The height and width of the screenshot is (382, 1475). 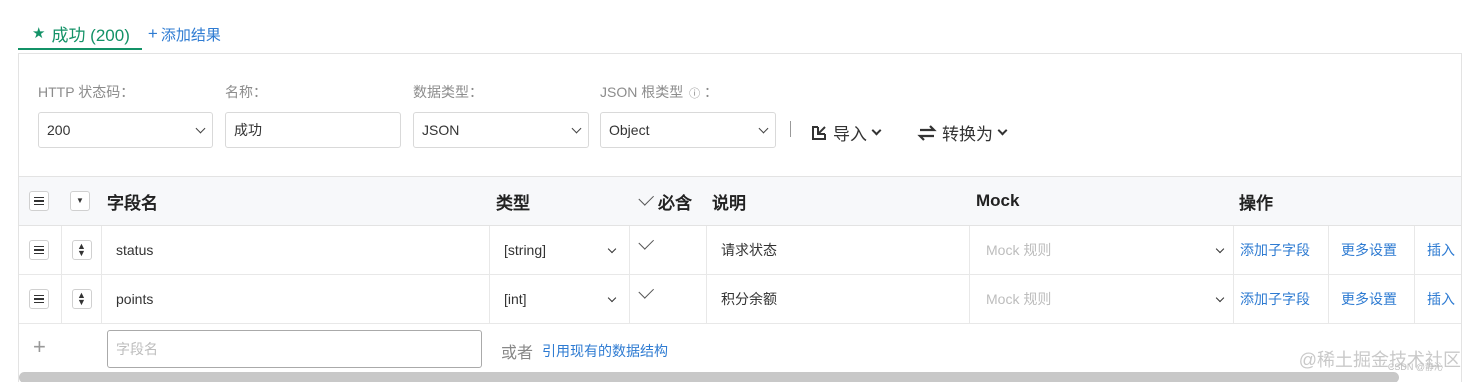 What do you see at coordinates (850, 134) in the screenshot?
I see `import-label: 导入` at bounding box center [850, 134].